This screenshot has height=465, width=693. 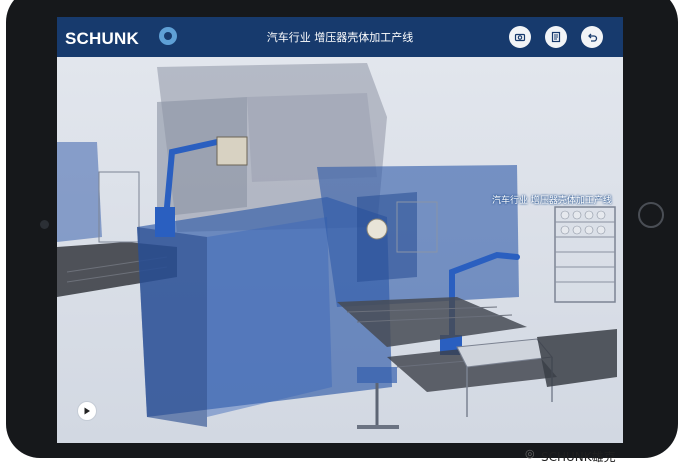 I want to click on wechat-icon: ◎, so click(x=530, y=453).